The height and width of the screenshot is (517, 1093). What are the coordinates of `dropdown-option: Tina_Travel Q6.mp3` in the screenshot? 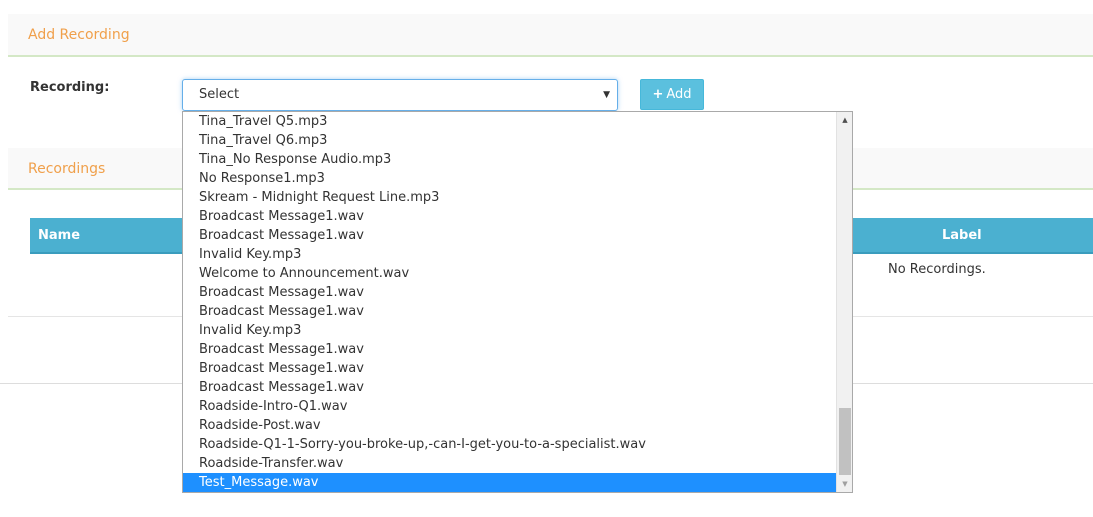 It's located at (509, 140).